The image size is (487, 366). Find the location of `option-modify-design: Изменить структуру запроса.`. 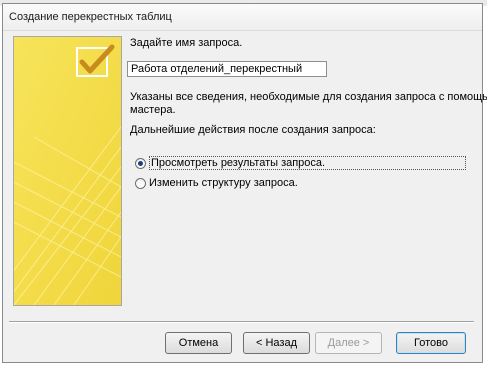

option-modify-design: Изменить структуру запроса. is located at coordinates (216, 183).